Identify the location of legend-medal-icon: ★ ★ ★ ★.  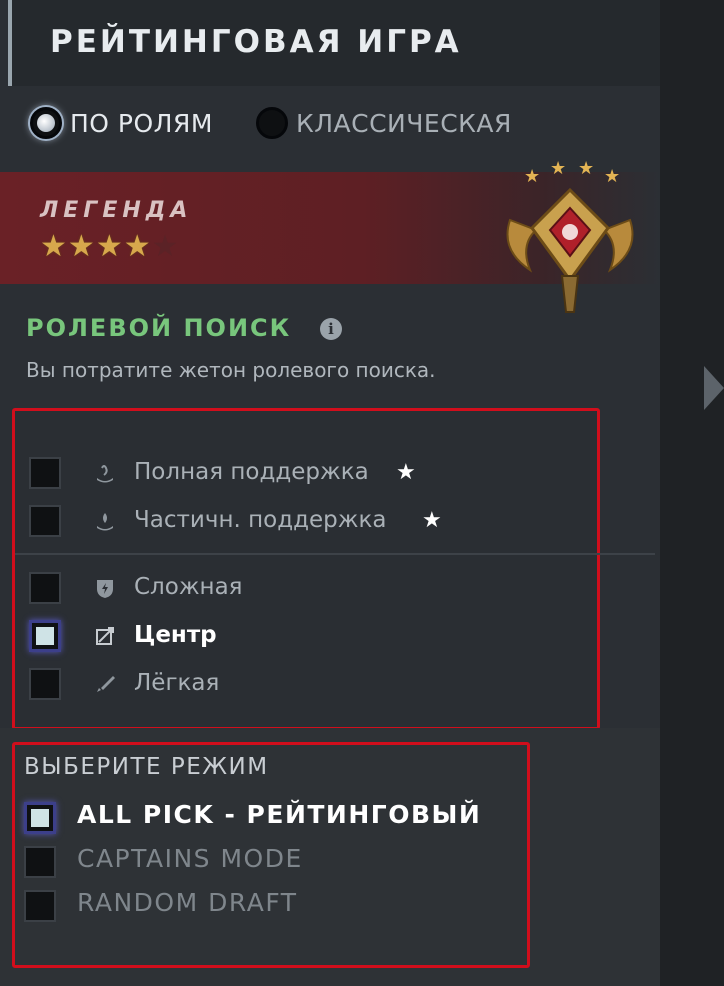
(570, 235).